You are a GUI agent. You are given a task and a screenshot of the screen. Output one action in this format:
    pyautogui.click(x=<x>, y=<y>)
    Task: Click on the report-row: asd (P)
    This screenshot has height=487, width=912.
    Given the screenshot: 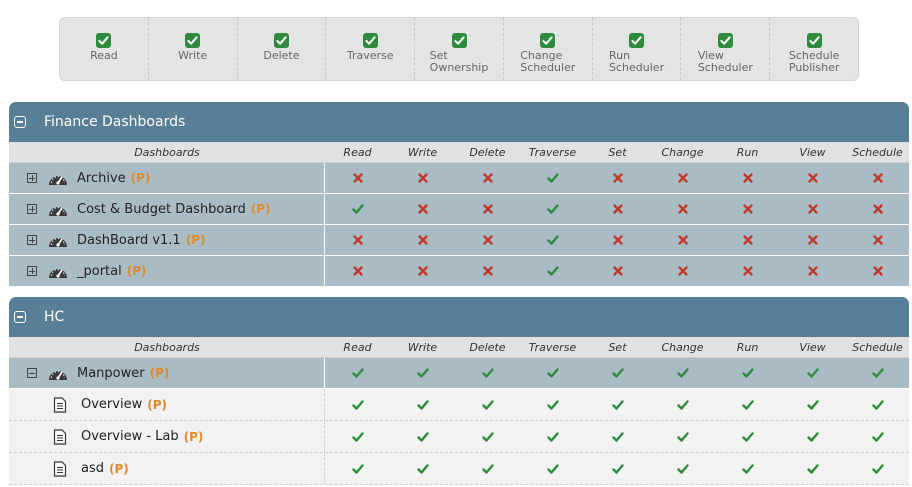 What is the action you would take?
    pyautogui.click(x=459, y=469)
    